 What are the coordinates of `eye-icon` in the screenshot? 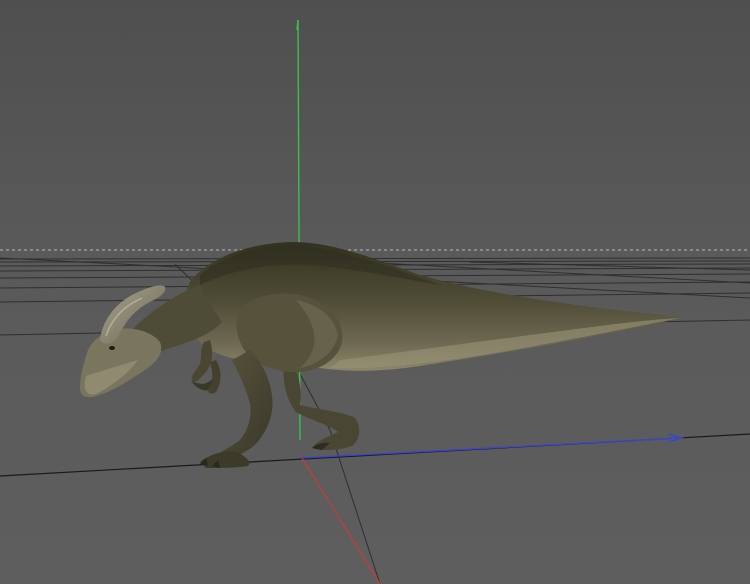 It's located at (112, 348).